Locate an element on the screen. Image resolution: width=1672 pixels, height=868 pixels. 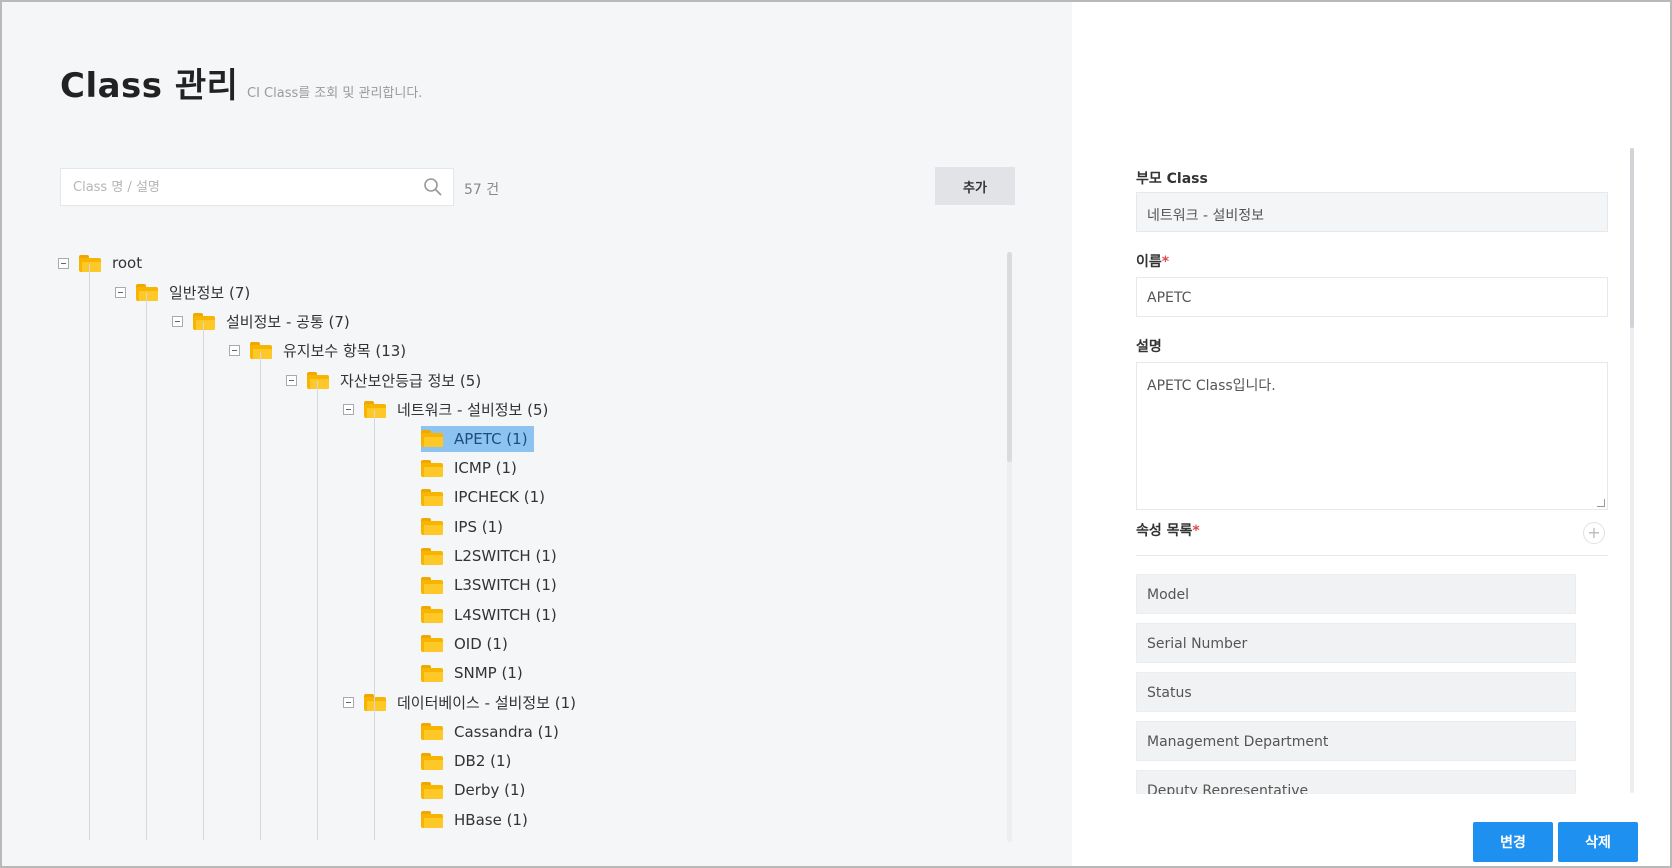
attribute-item: Status is located at coordinates (1356, 692).